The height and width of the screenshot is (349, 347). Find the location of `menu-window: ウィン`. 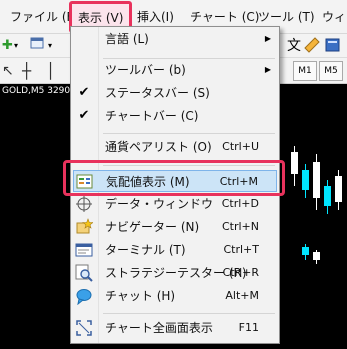

menu-window: ウィン is located at coordinates (334, 17).